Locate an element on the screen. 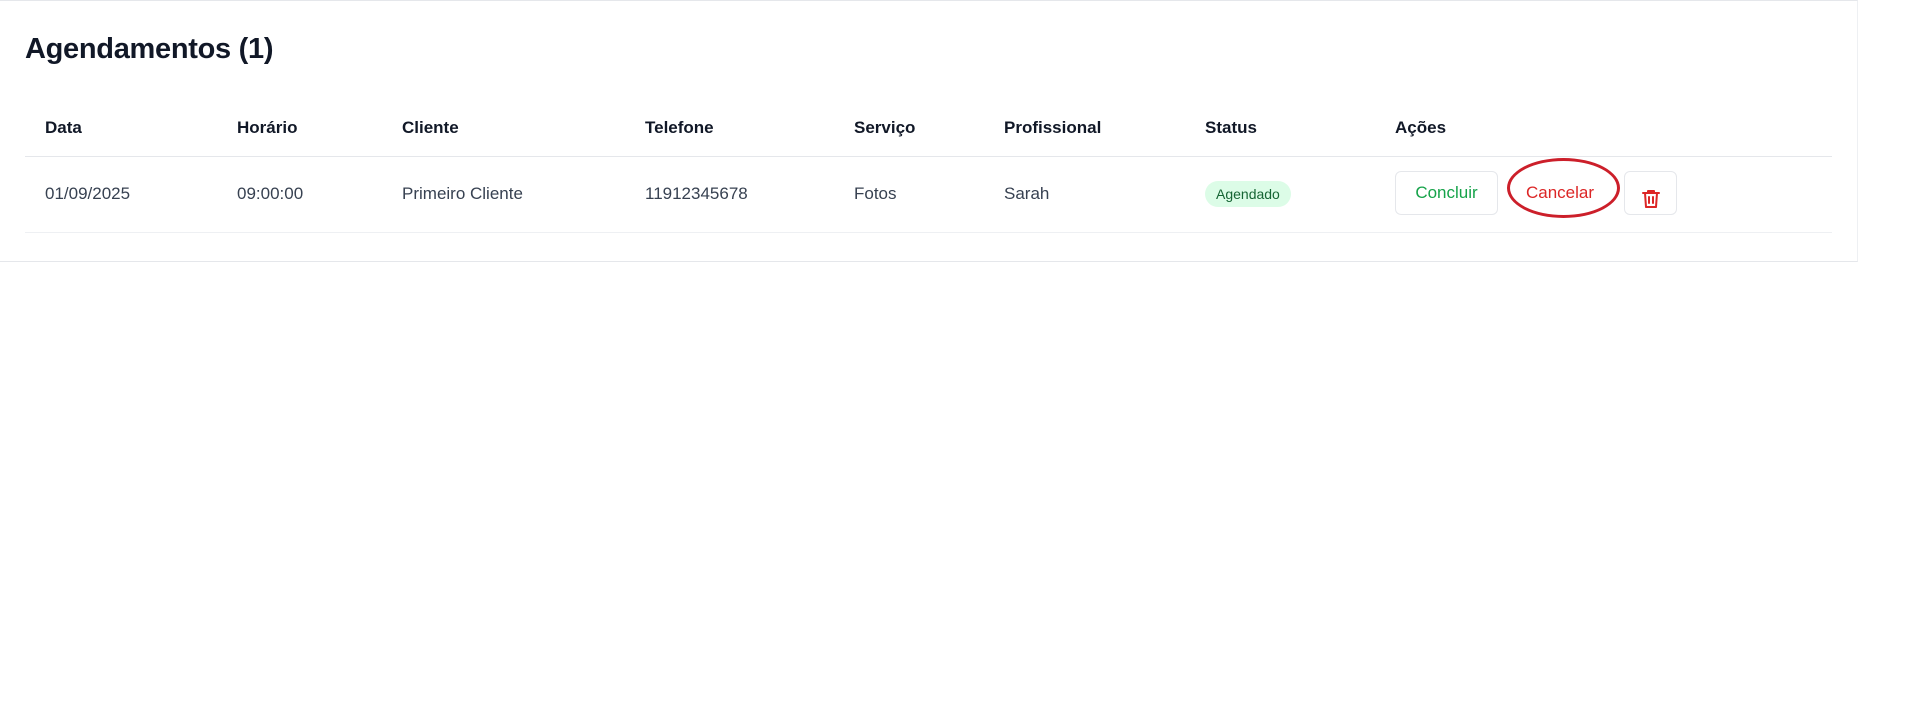  status-badge: Agendado is located at coordinates (1248, 194).